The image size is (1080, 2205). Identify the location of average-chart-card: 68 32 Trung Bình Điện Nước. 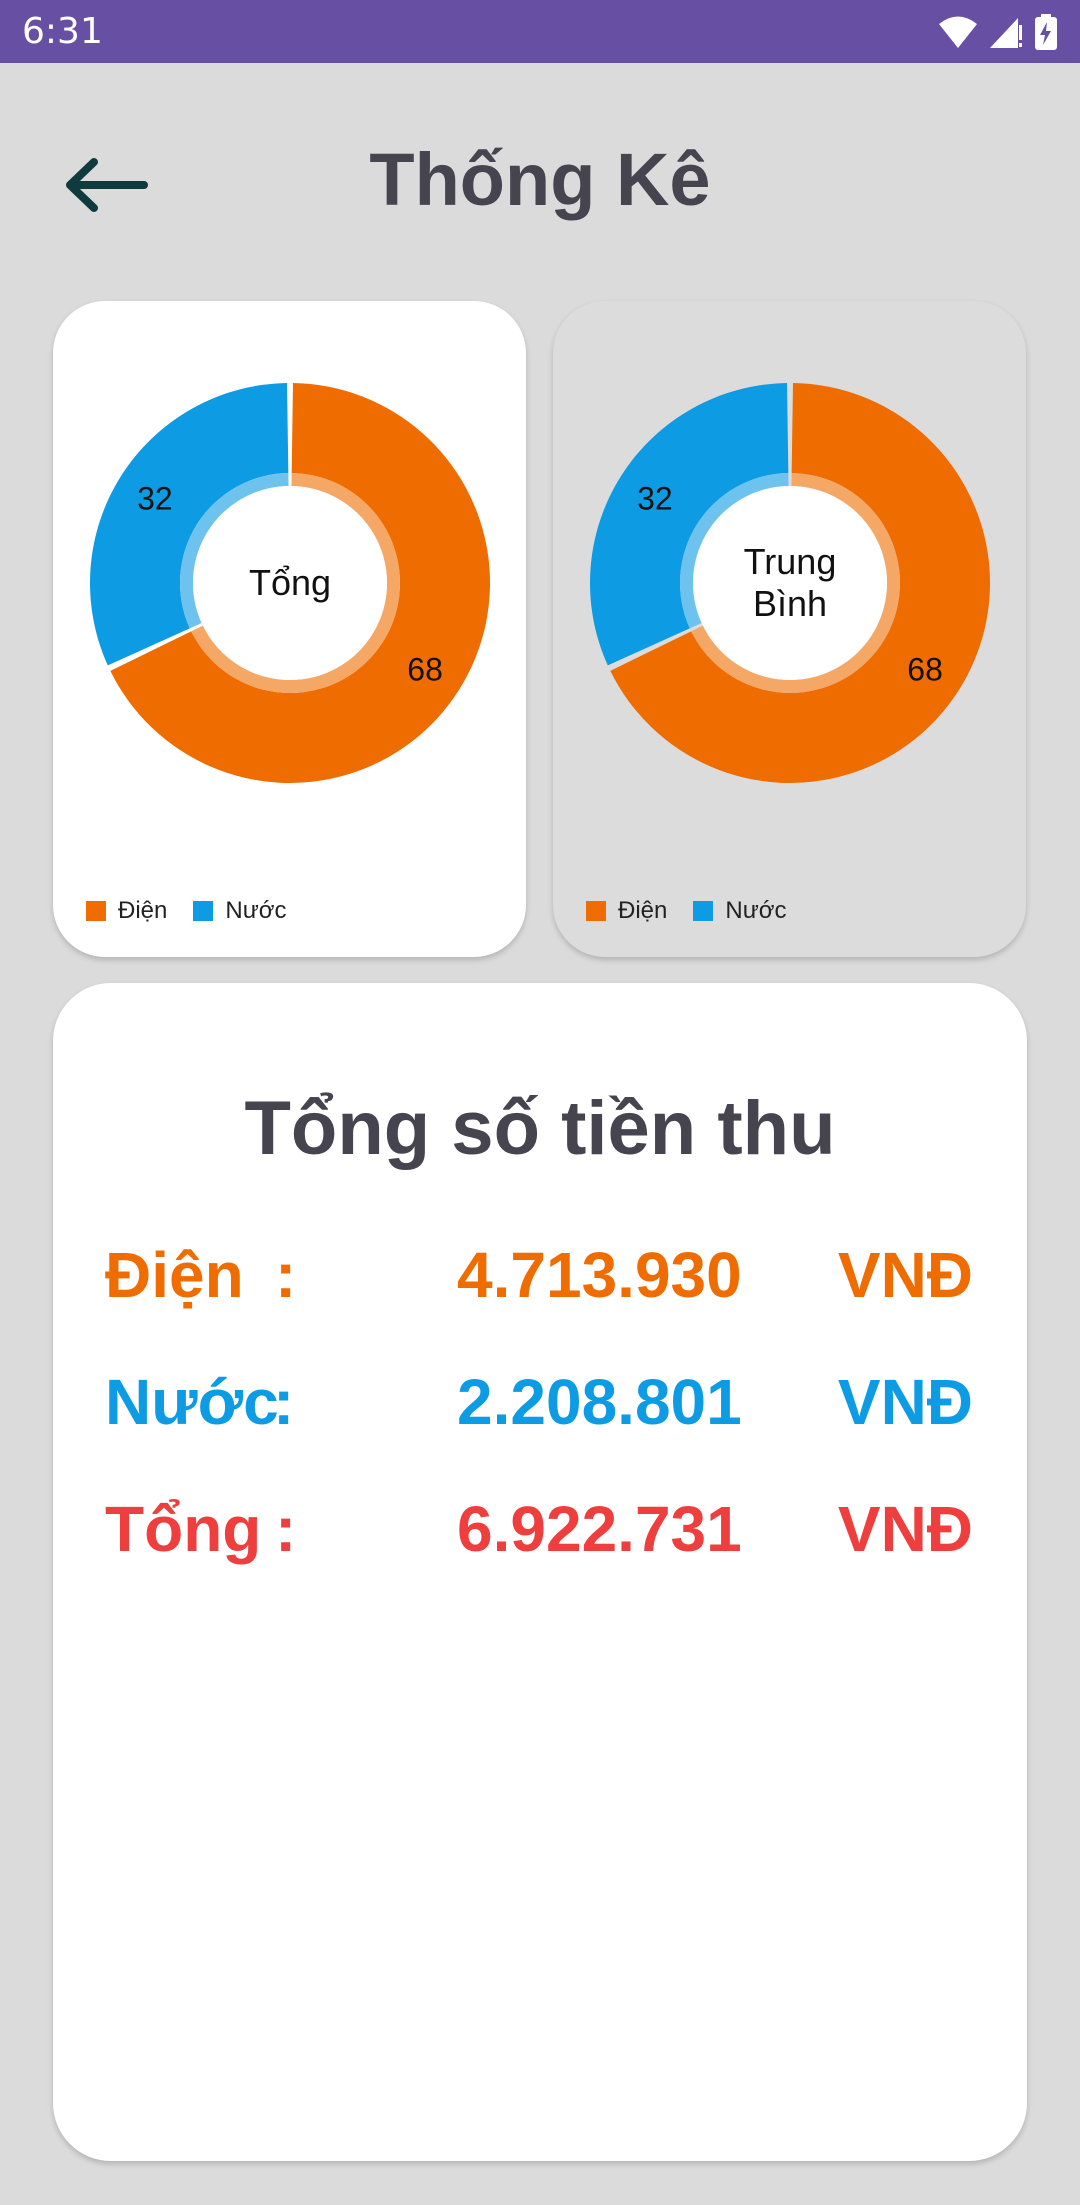
(789, 629).